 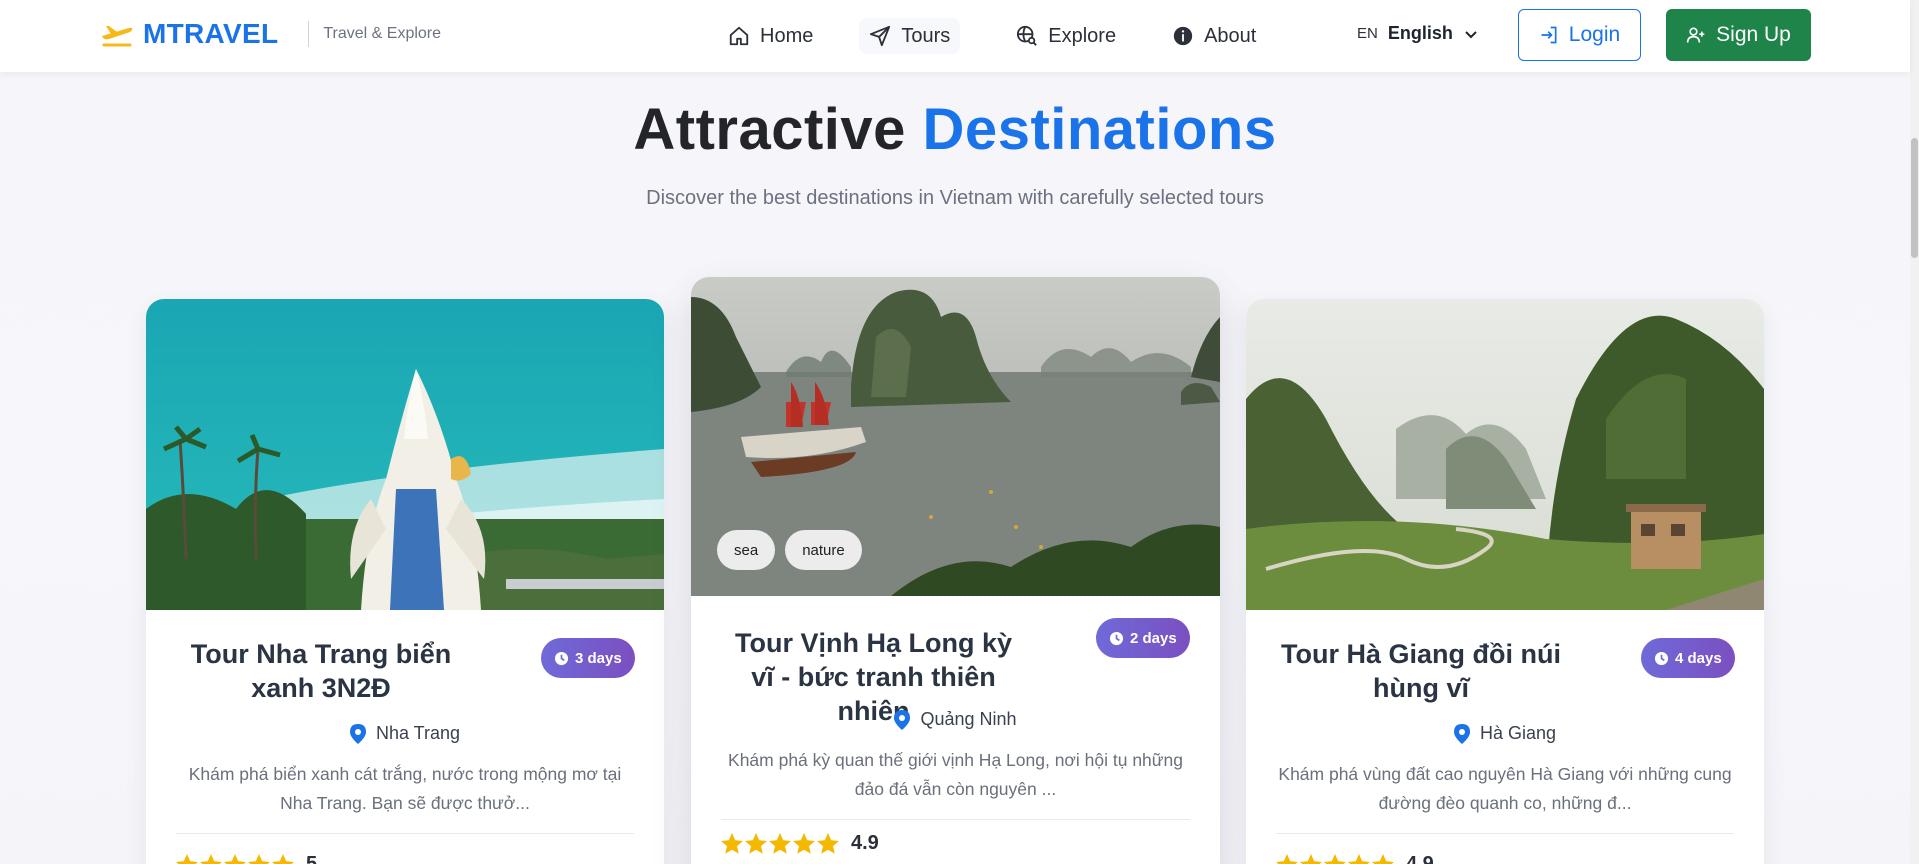 I want to click on login-button: Login, so click(x=1579, y=35).